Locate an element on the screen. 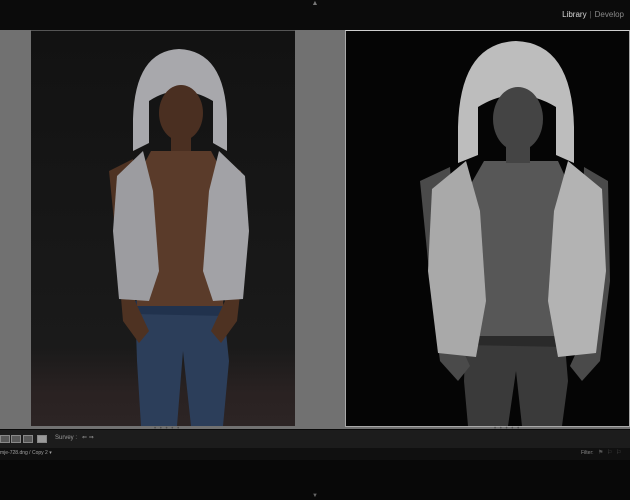 Image resolution: width=630 pixels, height=500 pixels. module-bar: ▲ Library | Develop is located at coordinates (315, 15).